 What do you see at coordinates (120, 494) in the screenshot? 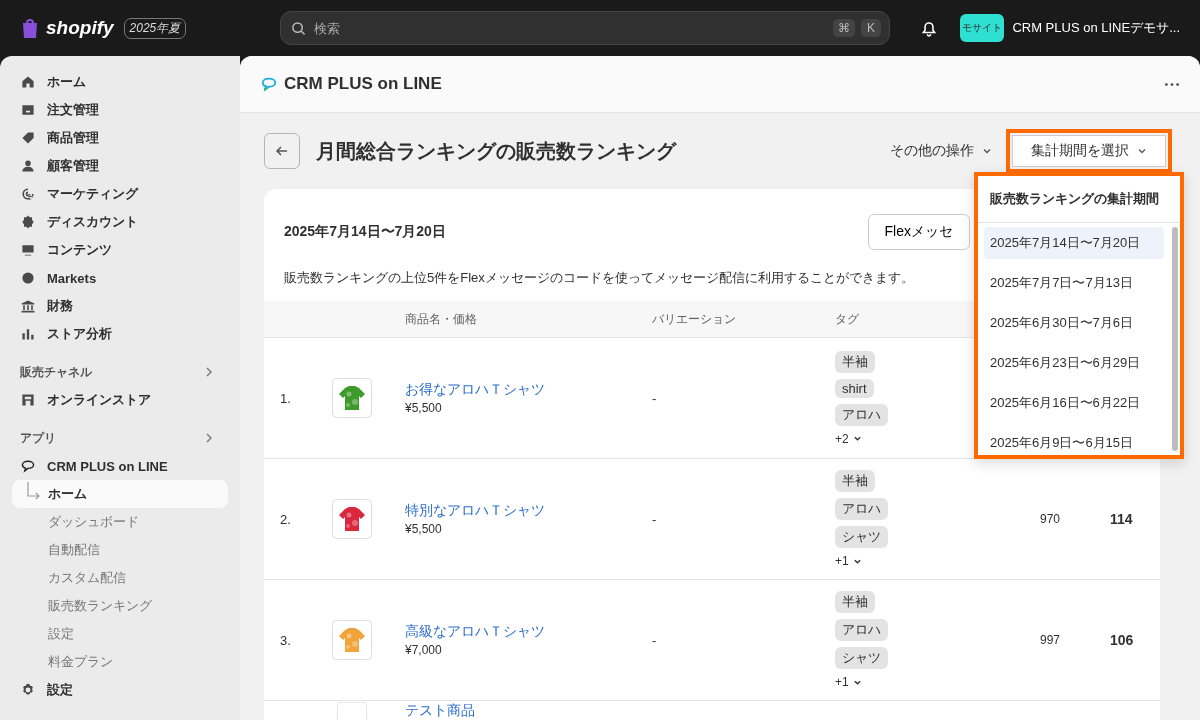
I see `sub-nav-item: ホーム` at bounding box center [120, 494].